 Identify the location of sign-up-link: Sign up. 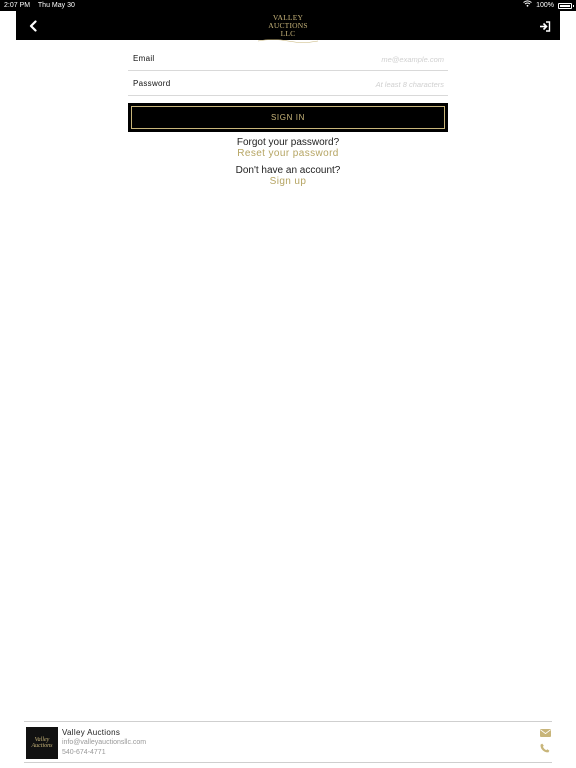
(288, 181).